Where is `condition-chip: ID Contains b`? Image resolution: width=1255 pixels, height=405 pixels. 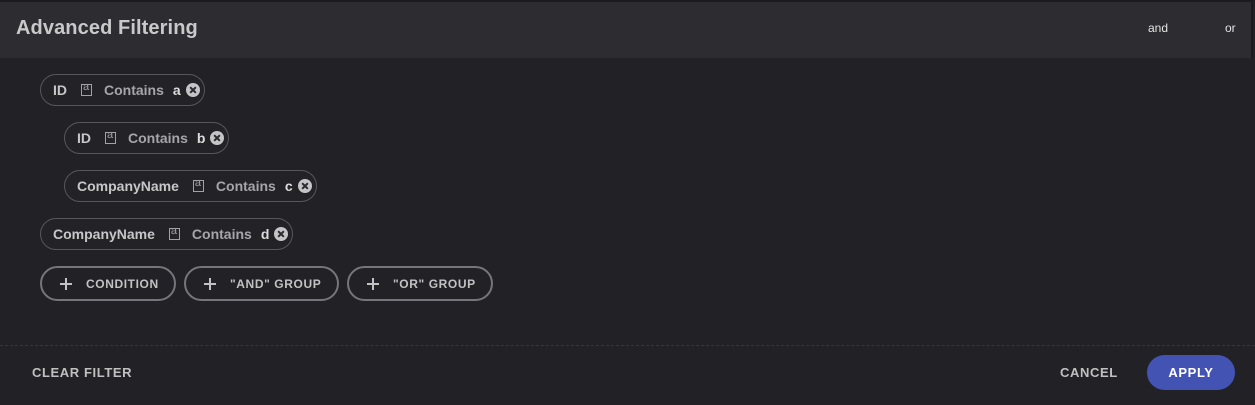
condition-chip: ID Contains b is located at coordinates (147, 138).